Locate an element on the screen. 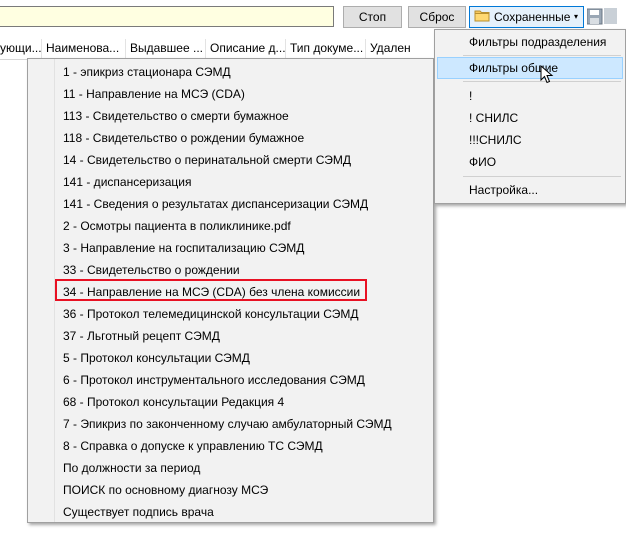 The height and width of the screenshot is (547, 626). menu-item-exclaim: ! is located at coordinates (470, 96).